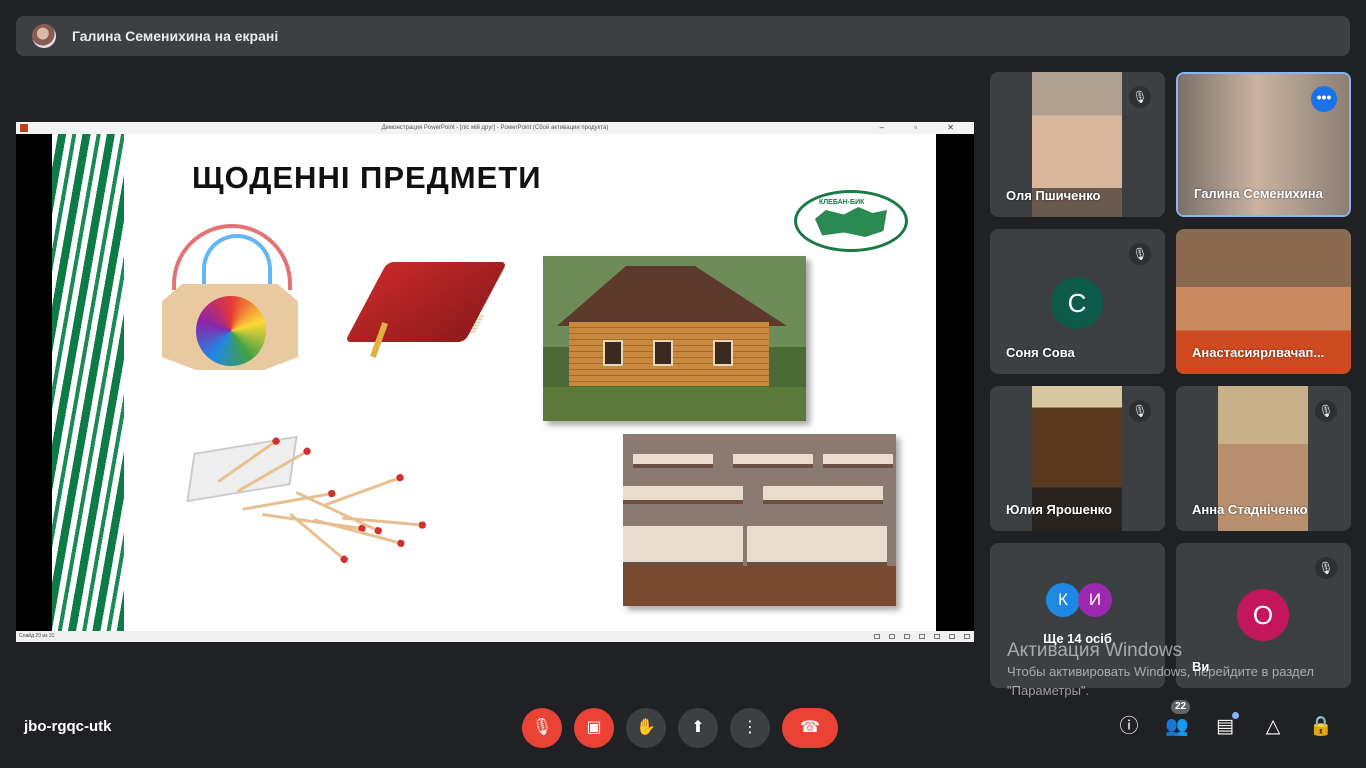 This screenshot has height=768, width=1366. Describe the element at coordinates (1063, 600) in the screenshot. I see `participant-avatar: К` at that location.